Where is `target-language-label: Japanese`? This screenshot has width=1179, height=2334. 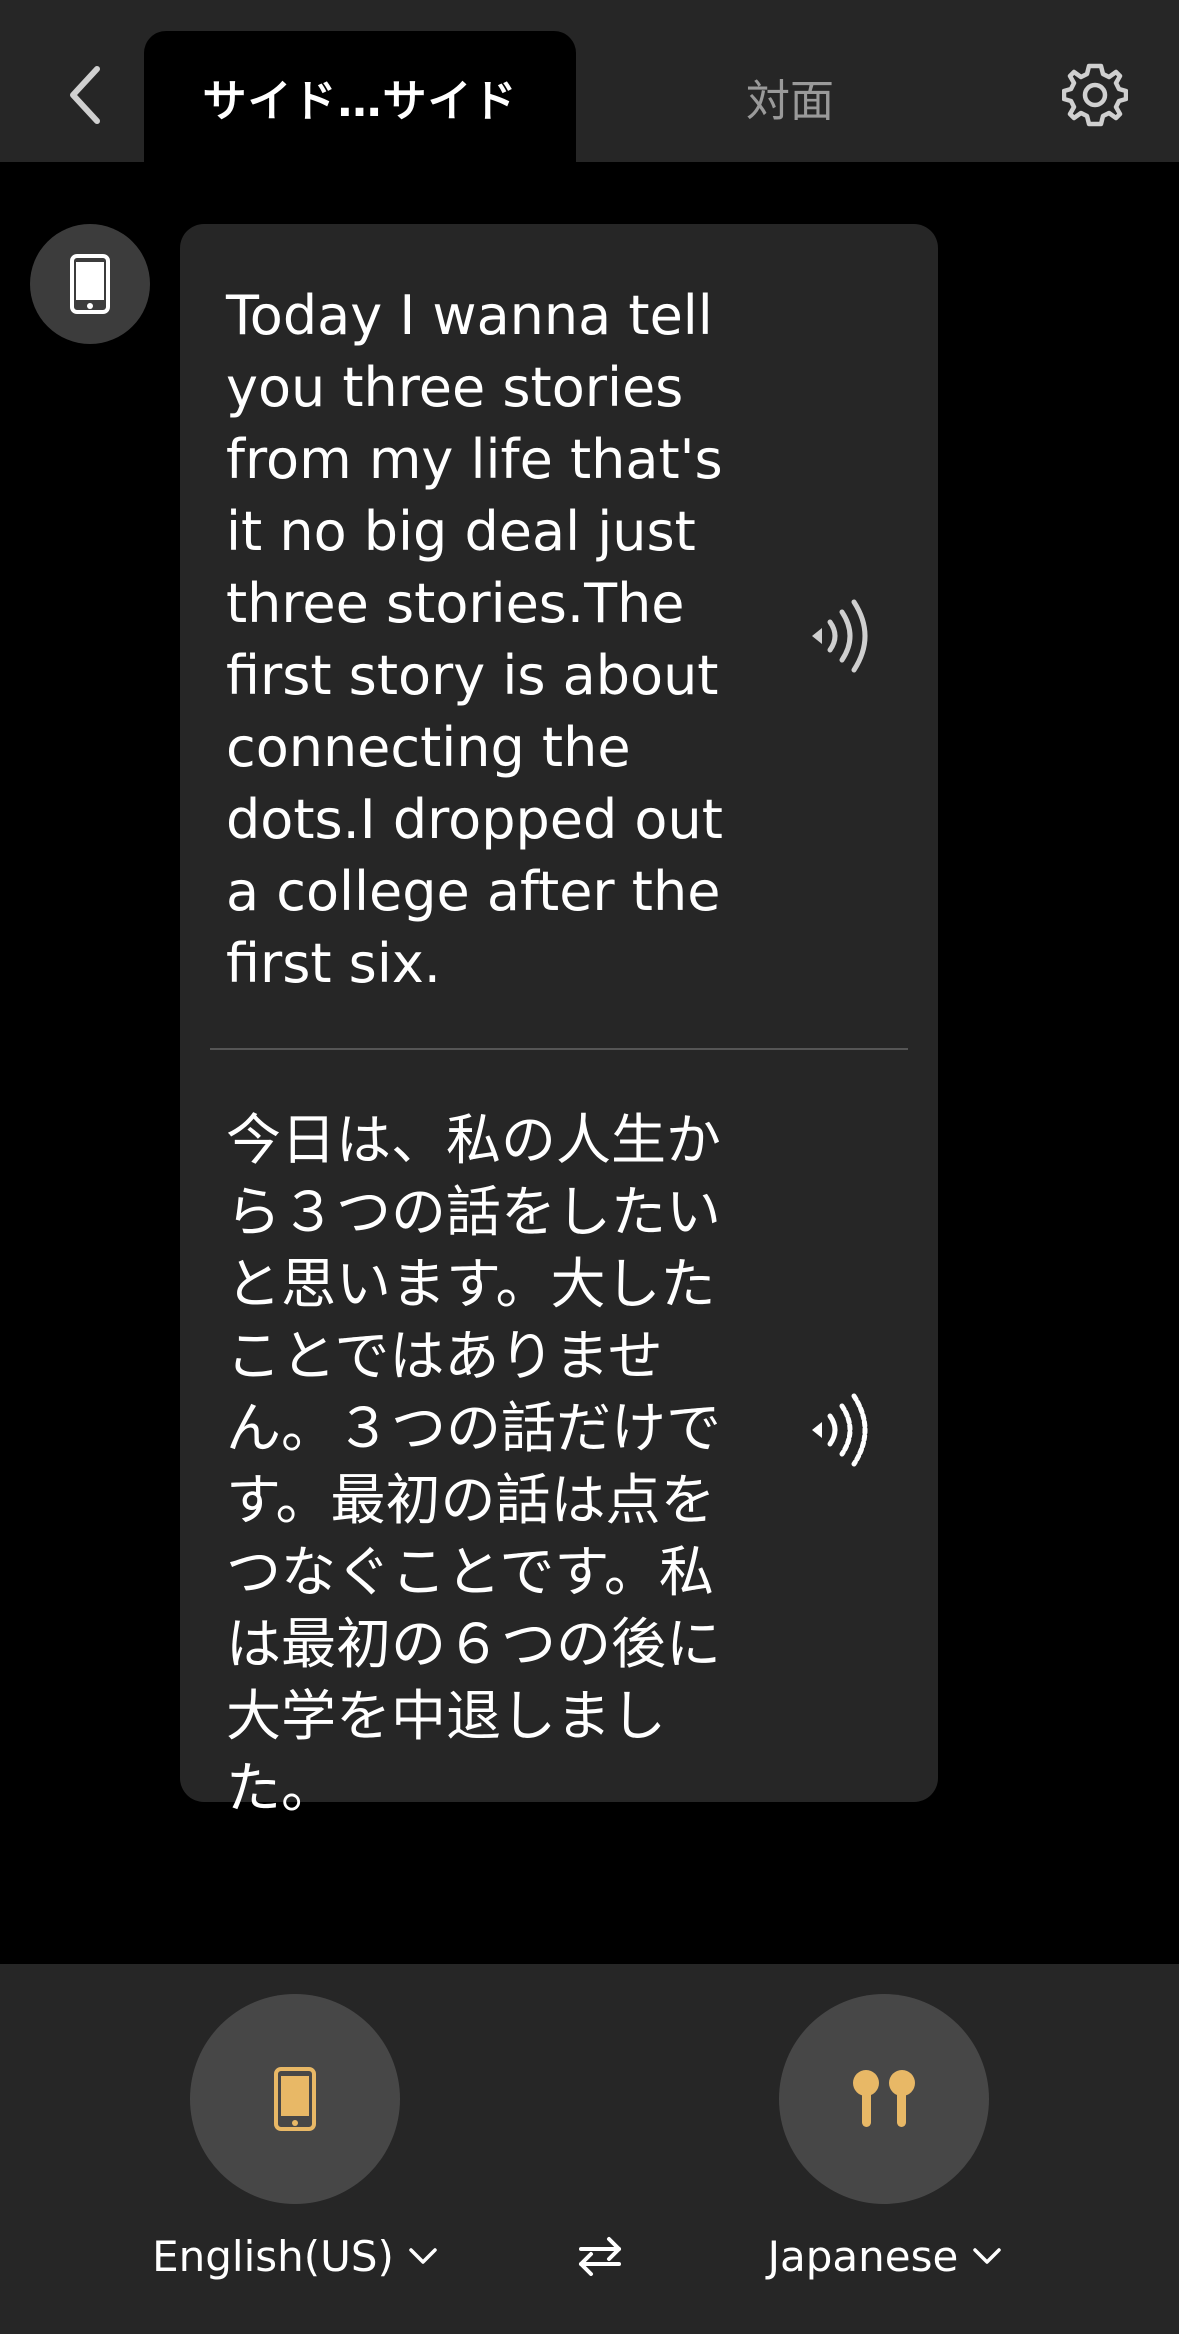
target-language-label: Japanese is located at coordinates (863, 2256).